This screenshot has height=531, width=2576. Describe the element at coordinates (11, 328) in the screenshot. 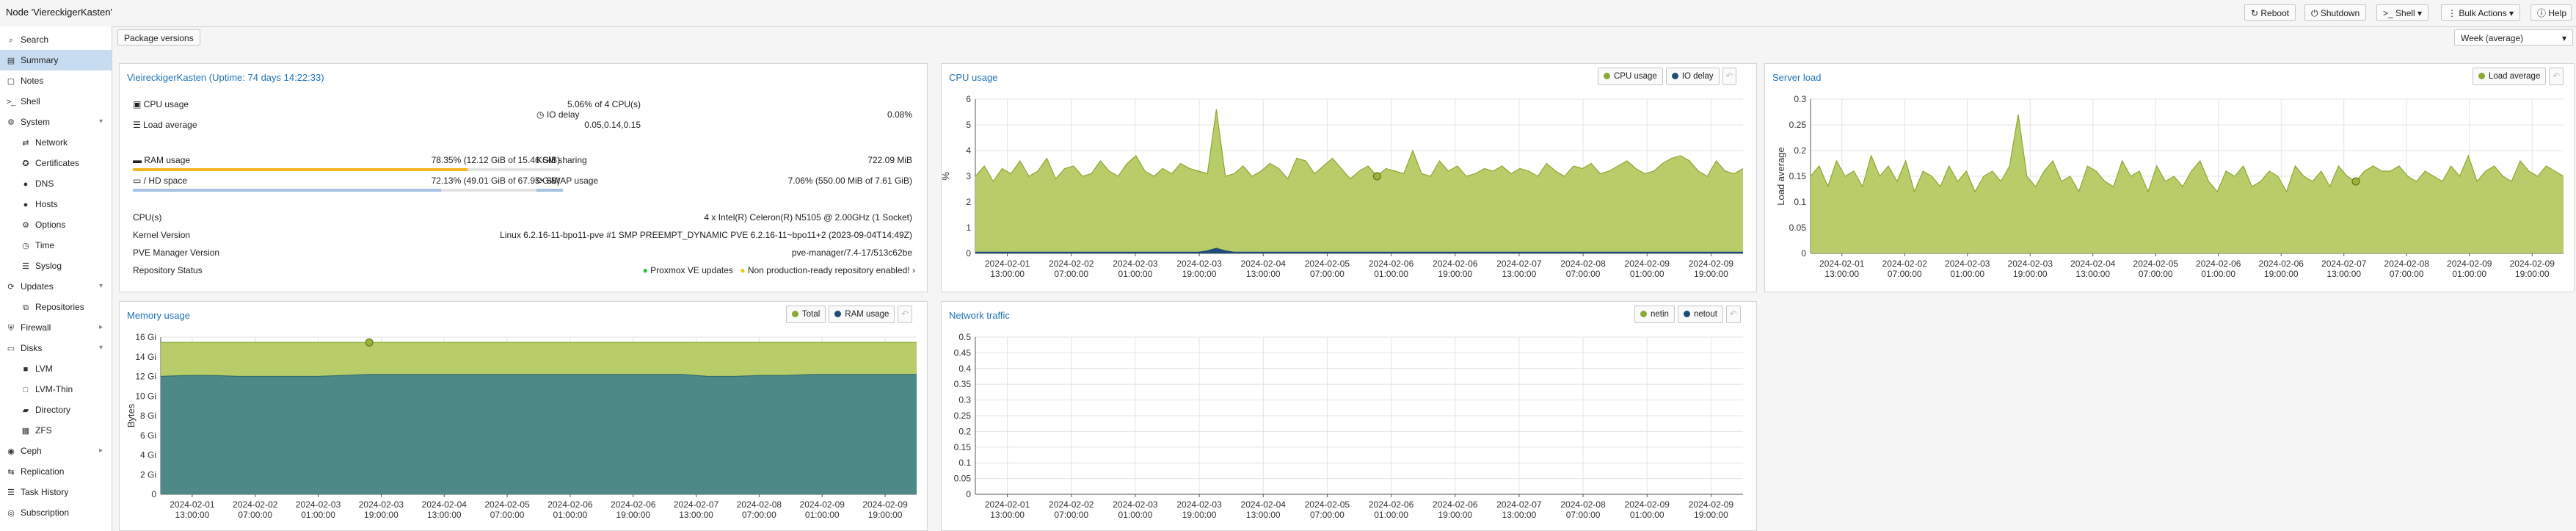

I see `shield-icon: ⛨` at that location.